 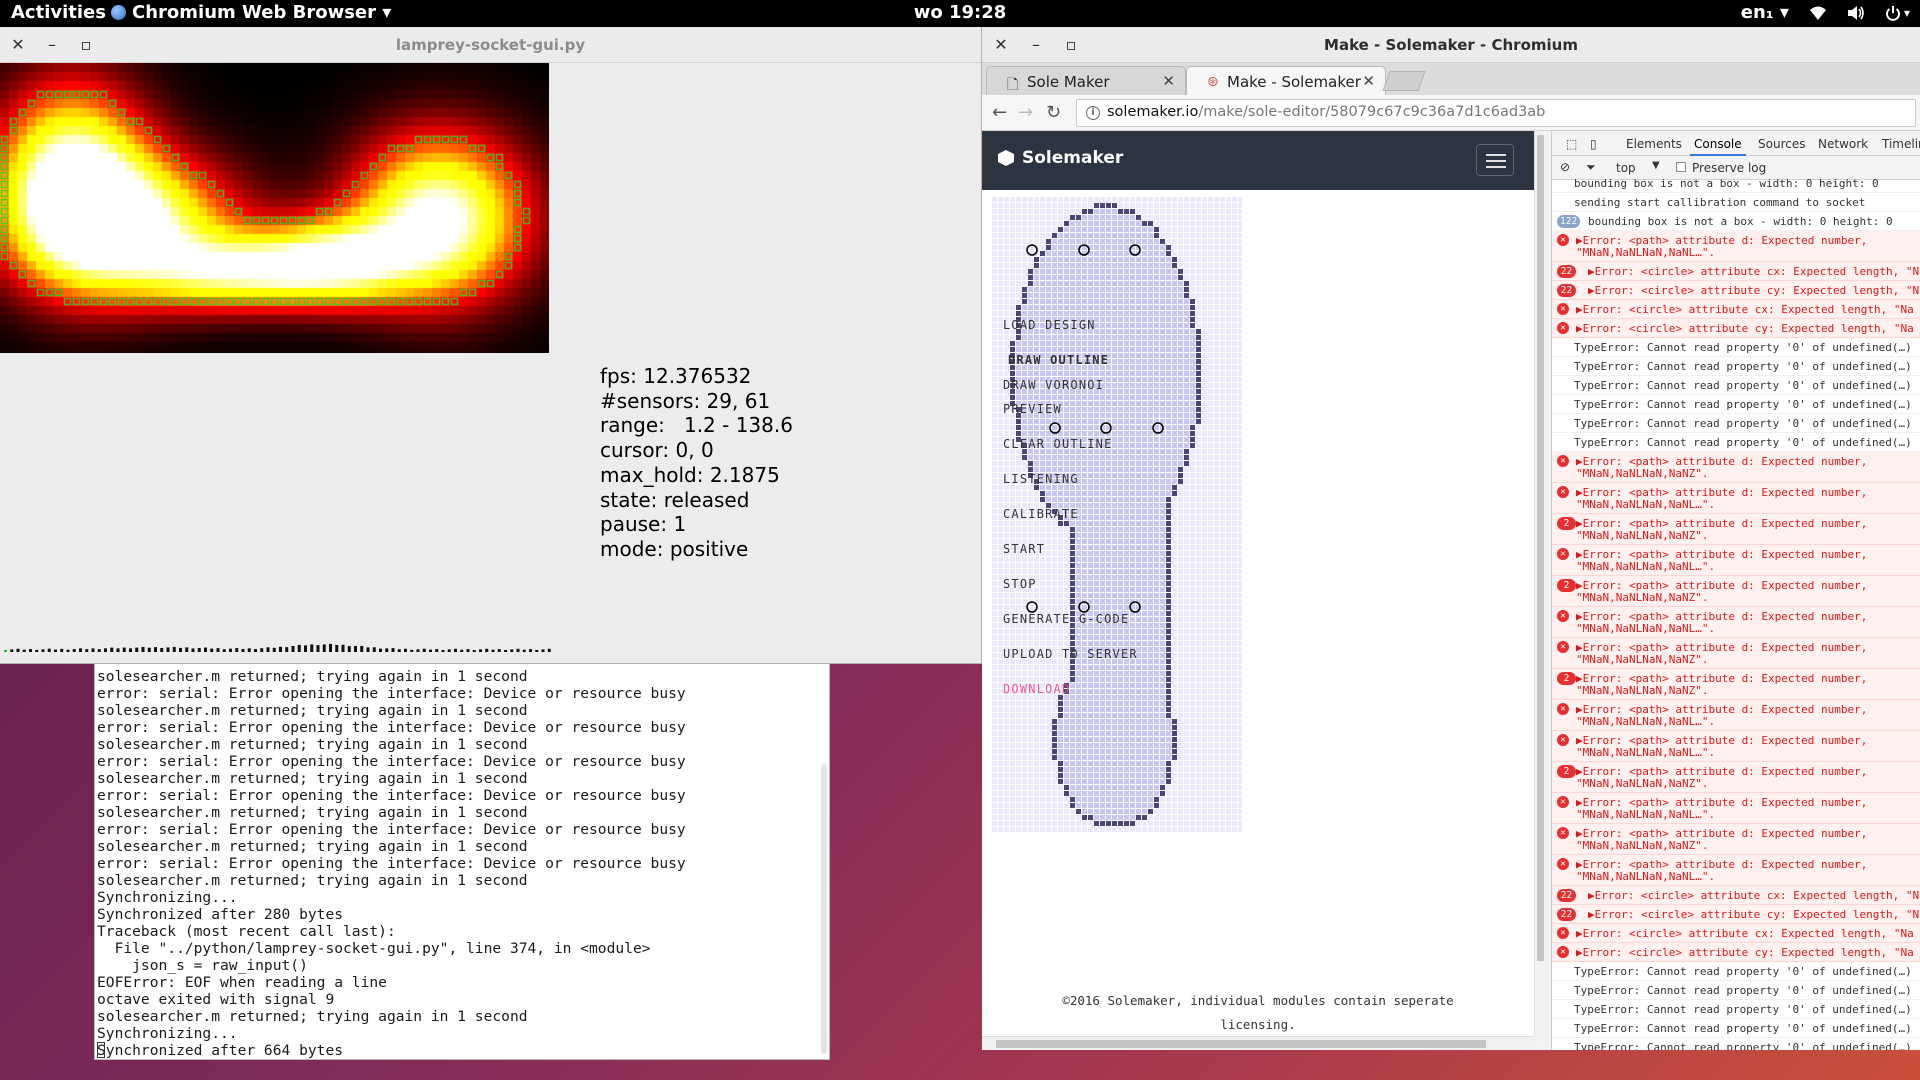 I want to click on menu-listening: LISTENING, so click(x=1041, y=479).